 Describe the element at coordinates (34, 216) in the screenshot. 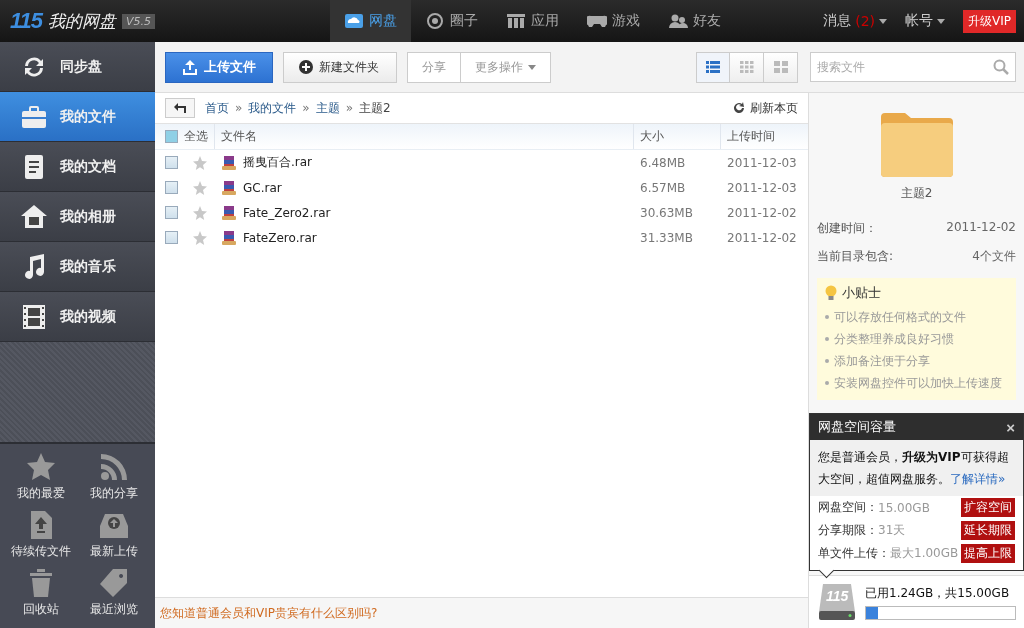

I see `home-icon` at that location.